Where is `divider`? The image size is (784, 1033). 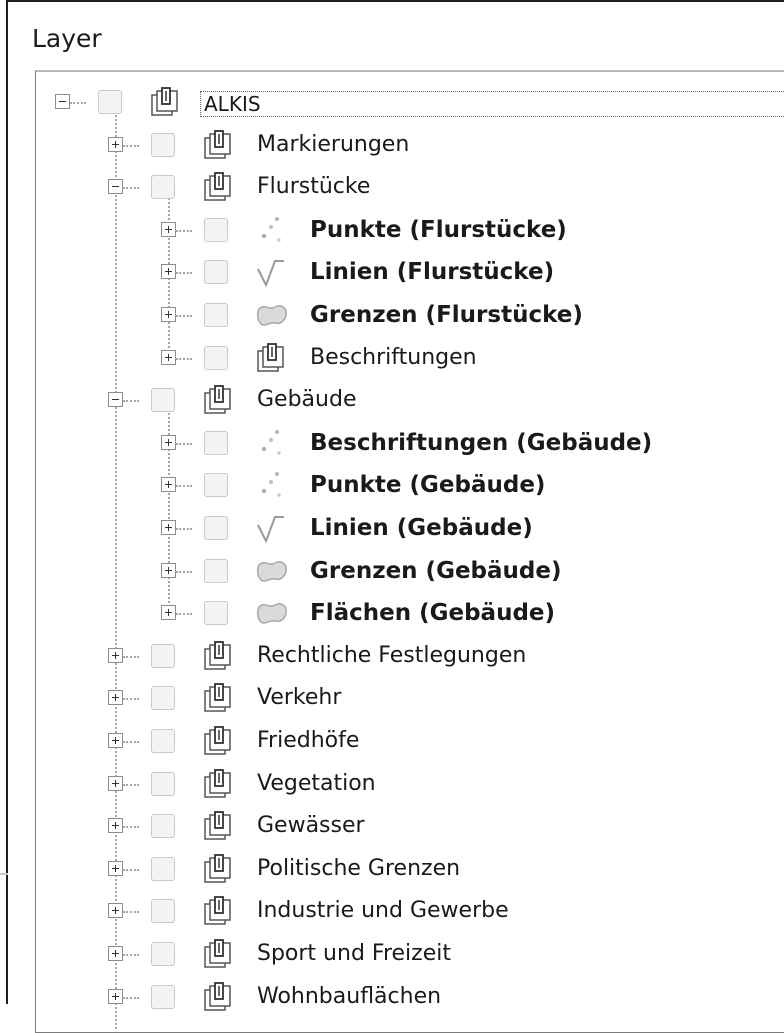
divider is located at coordinates (4, 874).